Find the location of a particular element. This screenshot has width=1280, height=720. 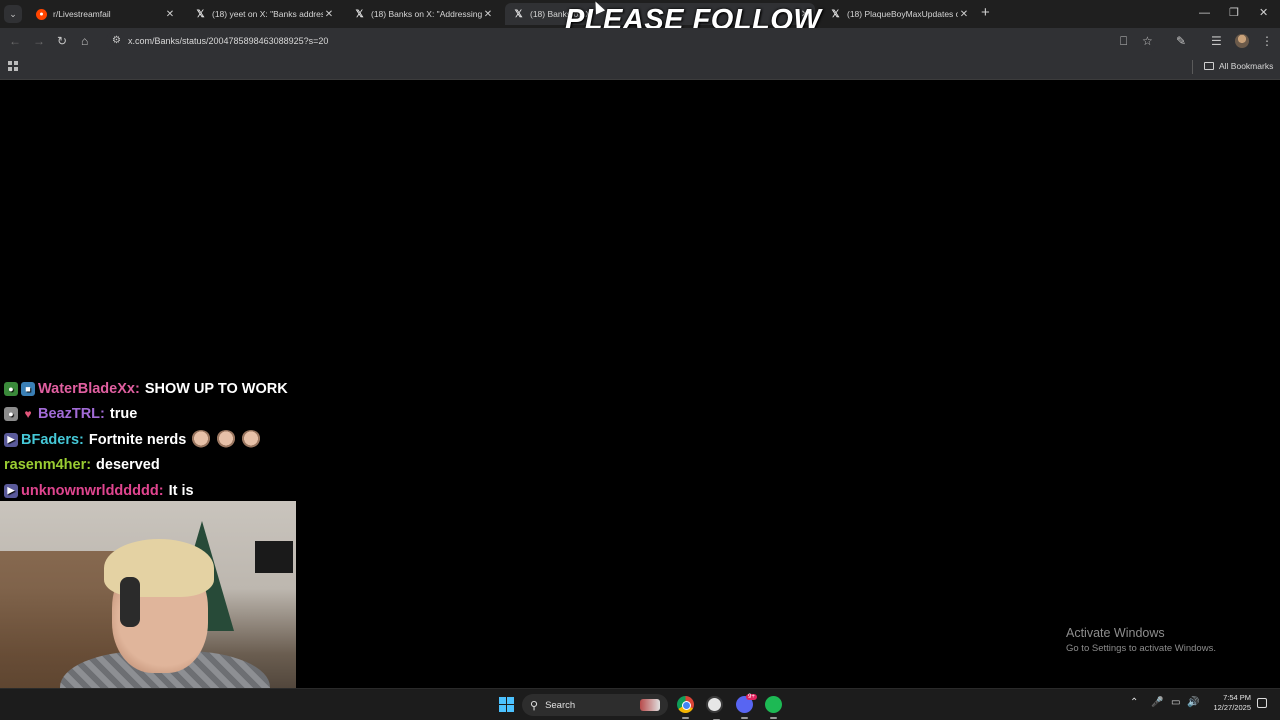

windows-taskbar: ⚲ Search is located at coordinates (640, 704).